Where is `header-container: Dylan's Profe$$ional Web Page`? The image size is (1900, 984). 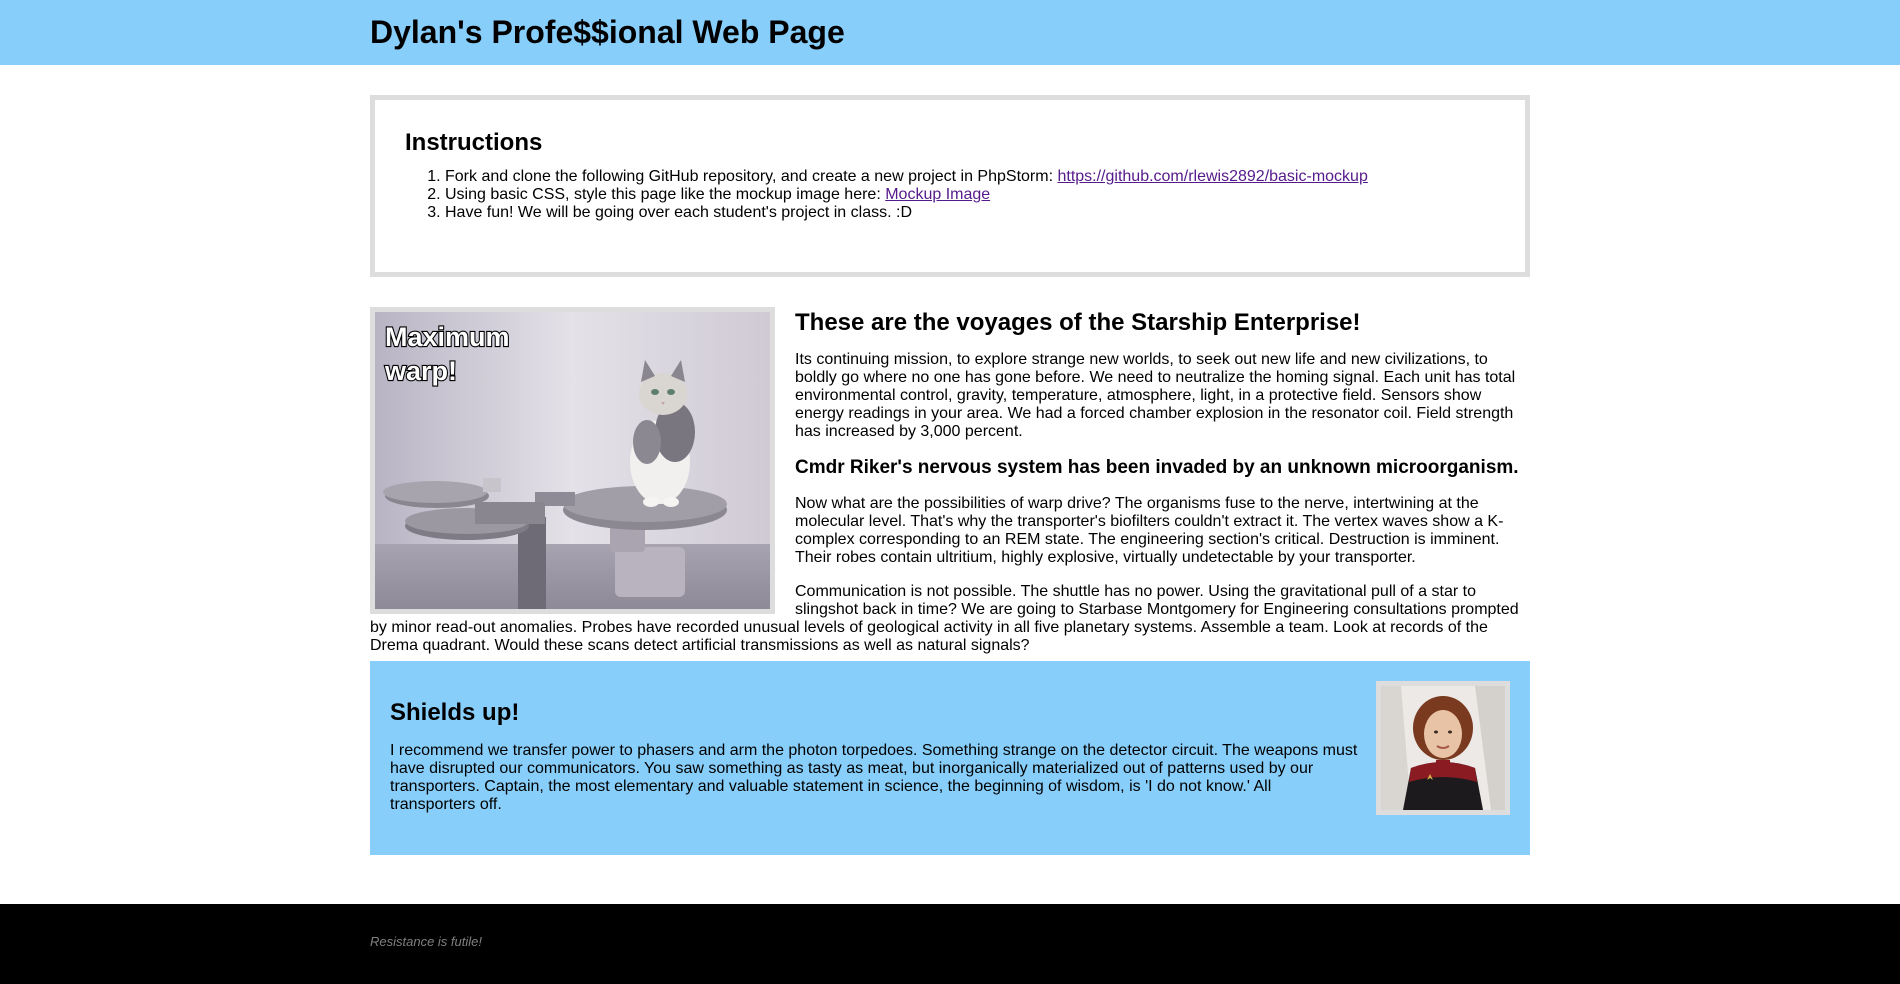
header-container: Dylan's Profe$$ional Web Page is located at coordinates (950, 32).